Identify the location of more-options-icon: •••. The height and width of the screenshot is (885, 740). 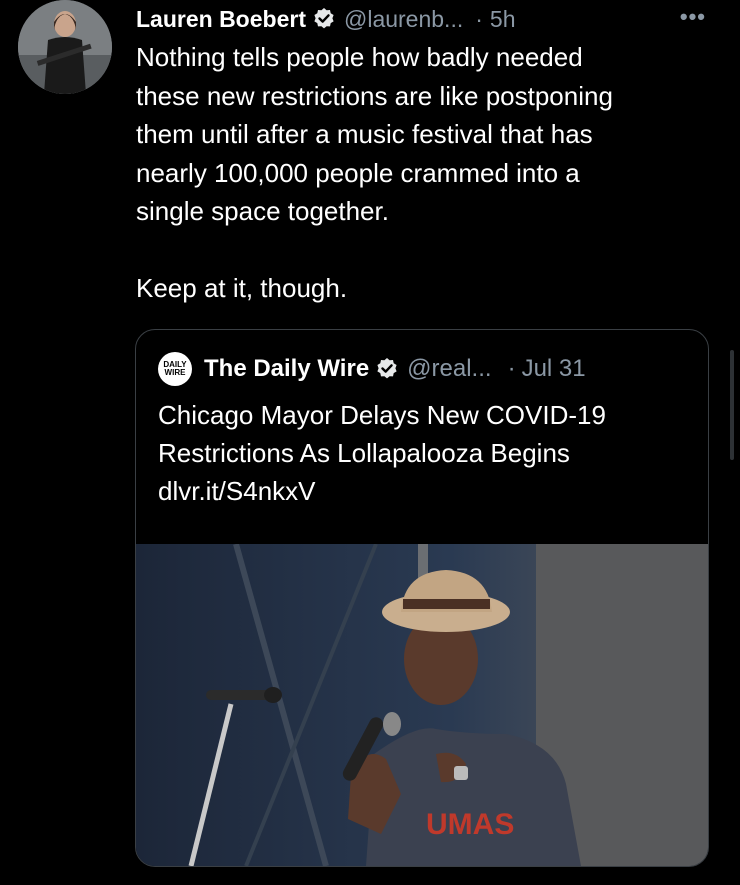
(693, 17).